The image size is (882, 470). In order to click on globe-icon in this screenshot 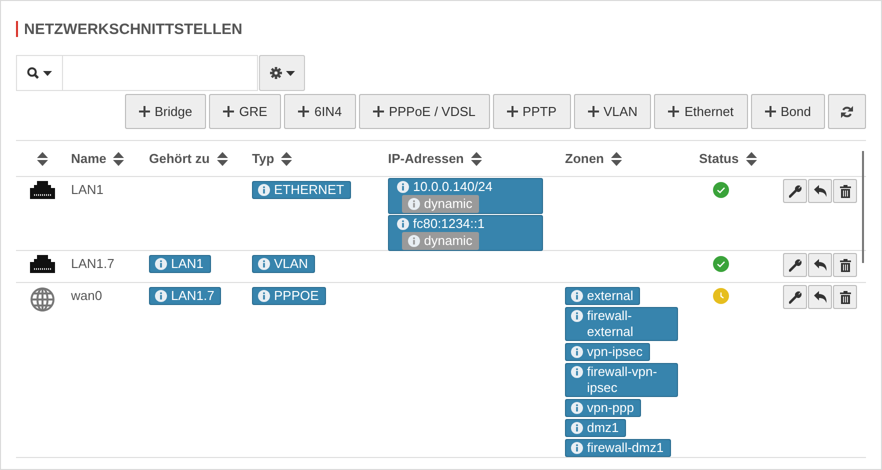, I will do `click(42, 299)`.